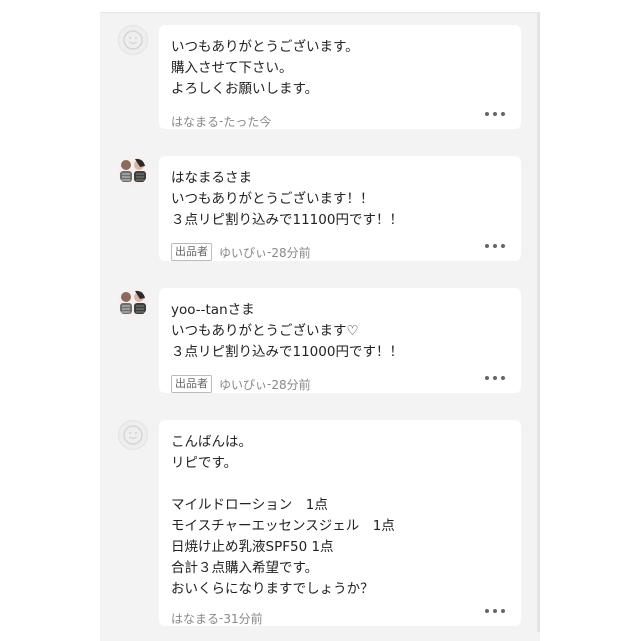  Describe the element at coordinates (287, 220) in the screenshot. I see `comment-text-line: ３点リピ割り込みで11100円です！！` at that location.